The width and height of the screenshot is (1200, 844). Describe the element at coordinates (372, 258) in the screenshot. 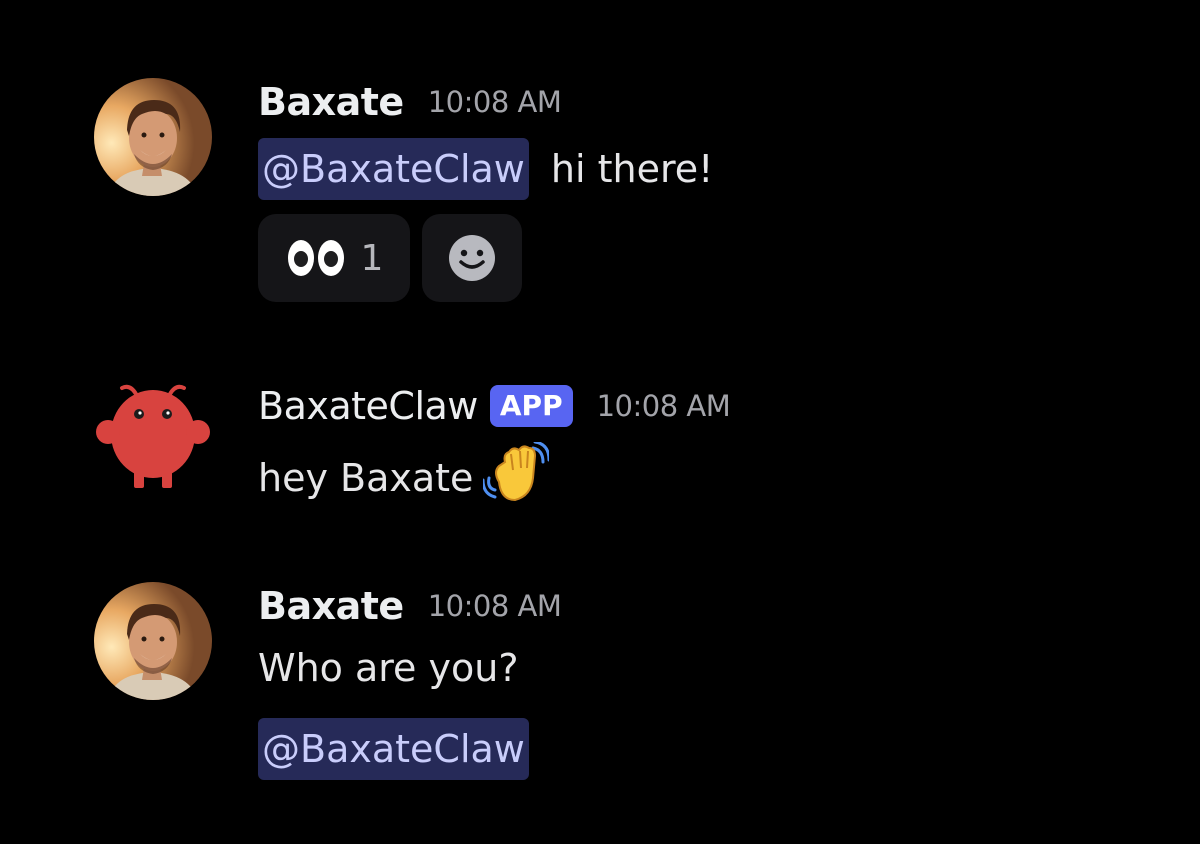

I see `reaction-count: 1` at that location.